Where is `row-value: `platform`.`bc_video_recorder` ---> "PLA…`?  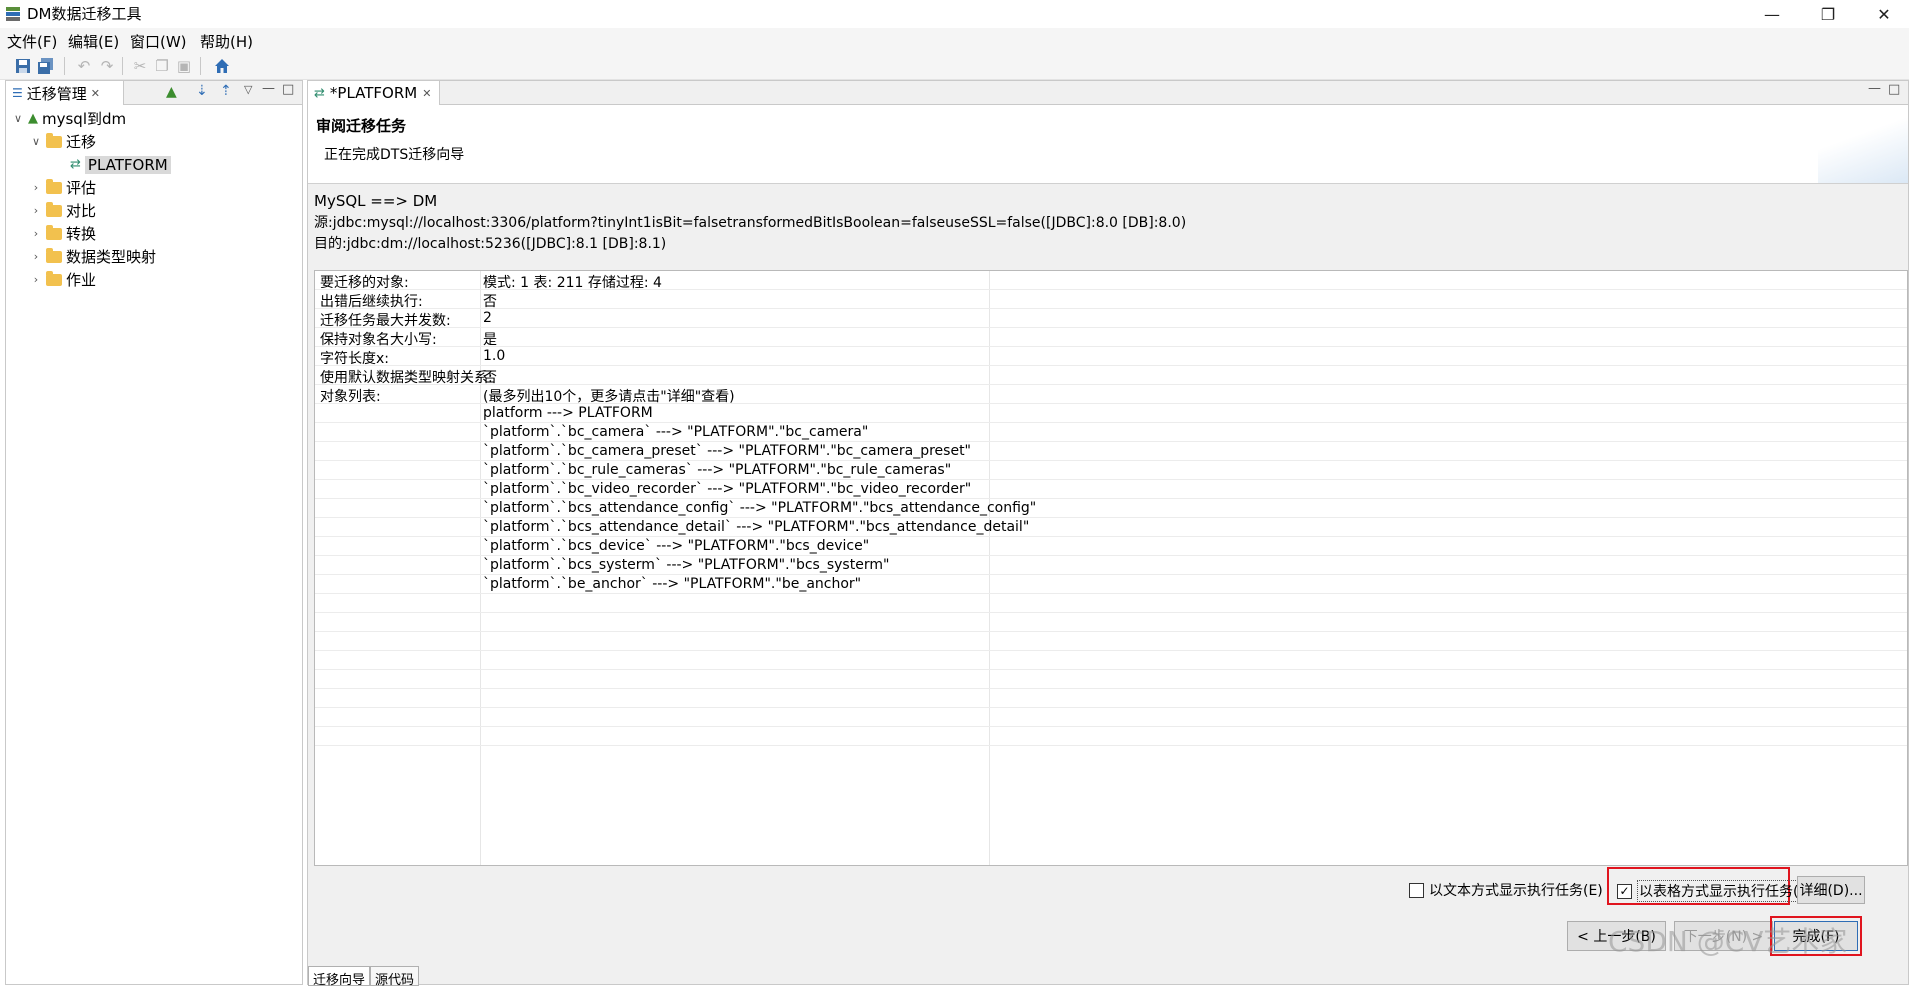
row-value: `platform`.`bc_video_recorder` ---> "PLA… is located at coordinates (727, 489).